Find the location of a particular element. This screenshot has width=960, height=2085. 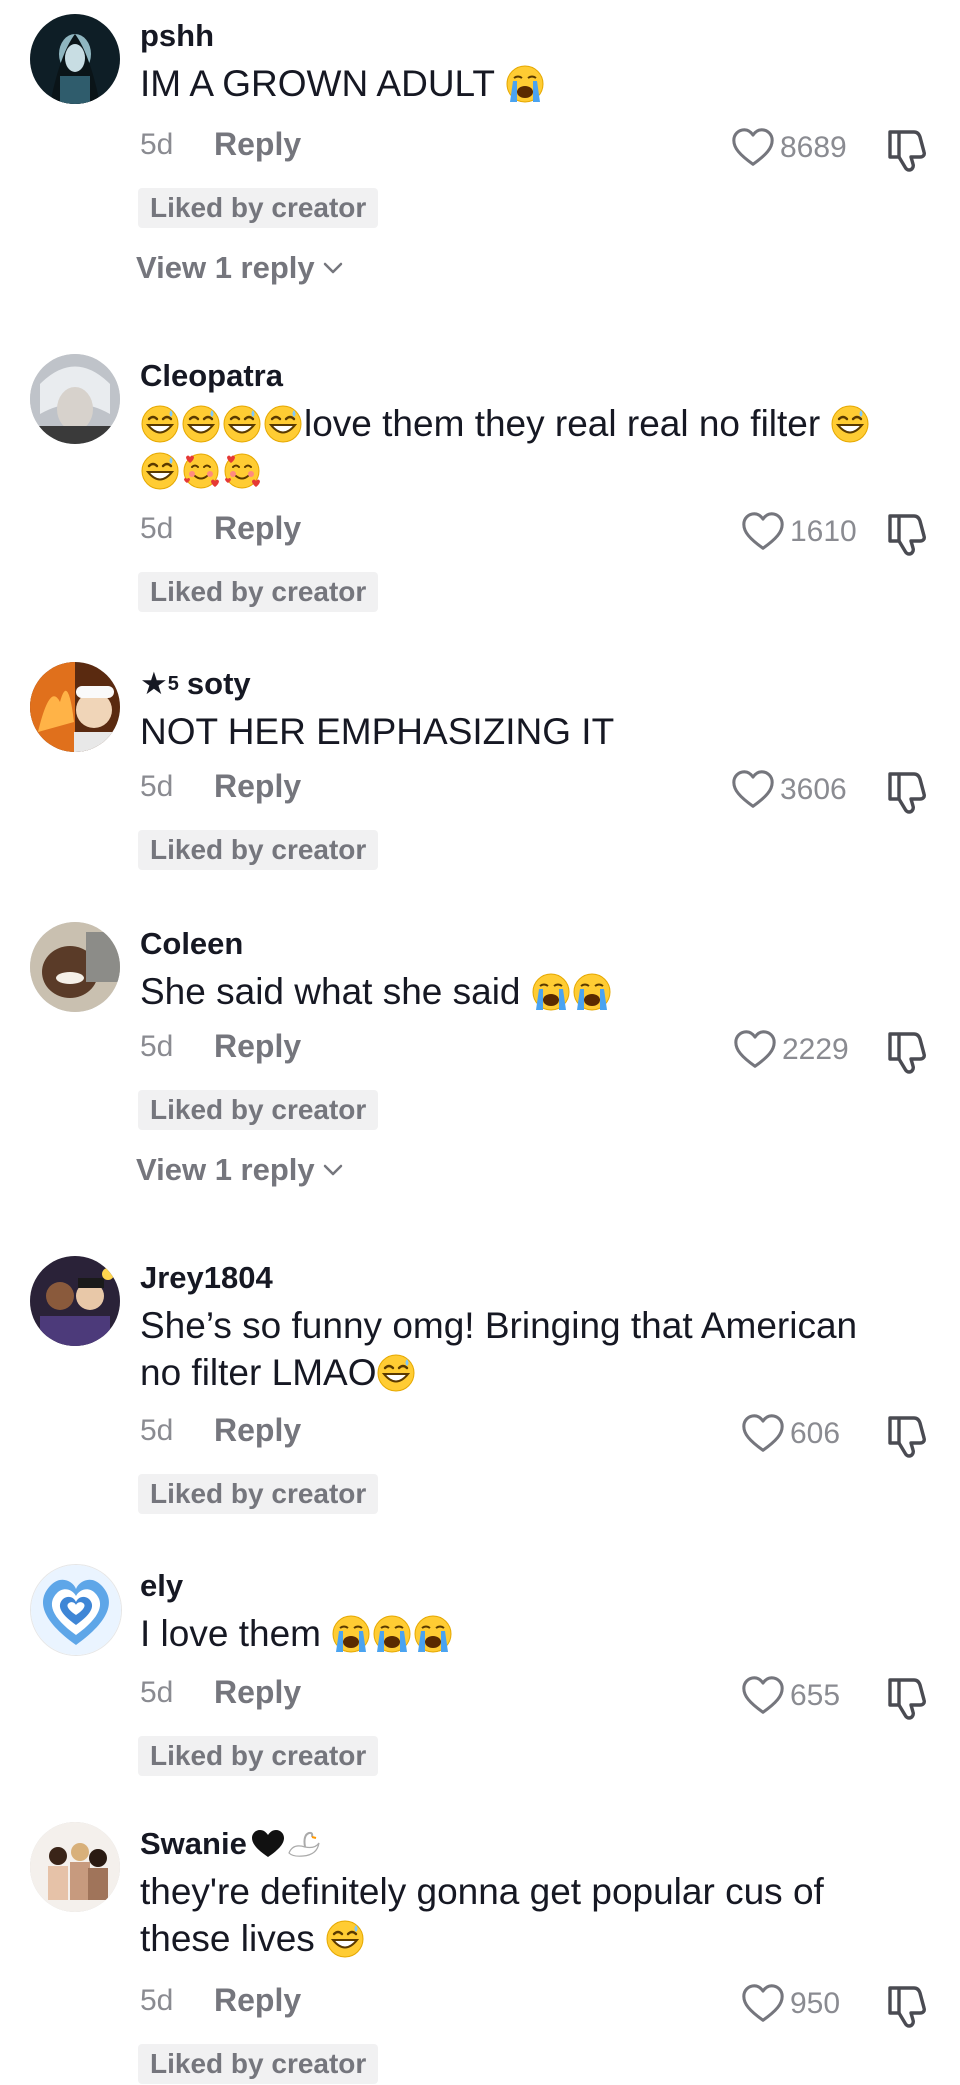

username: Jrey1804 is located at coordinates (206, 1278).